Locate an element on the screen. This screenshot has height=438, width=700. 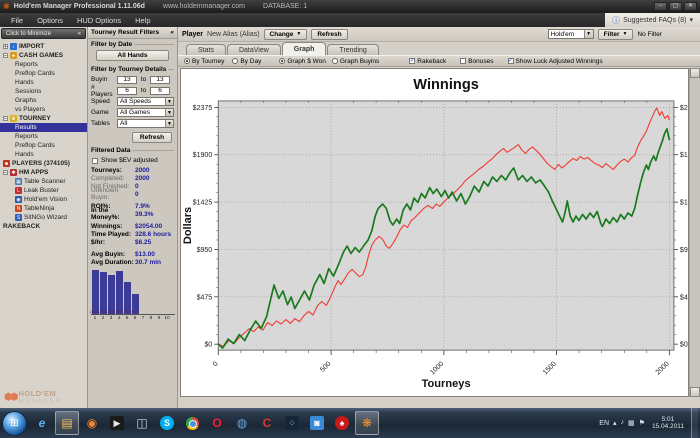
sidebar-item-tableninja: N TableNinja is located at coordinates (43, 208).